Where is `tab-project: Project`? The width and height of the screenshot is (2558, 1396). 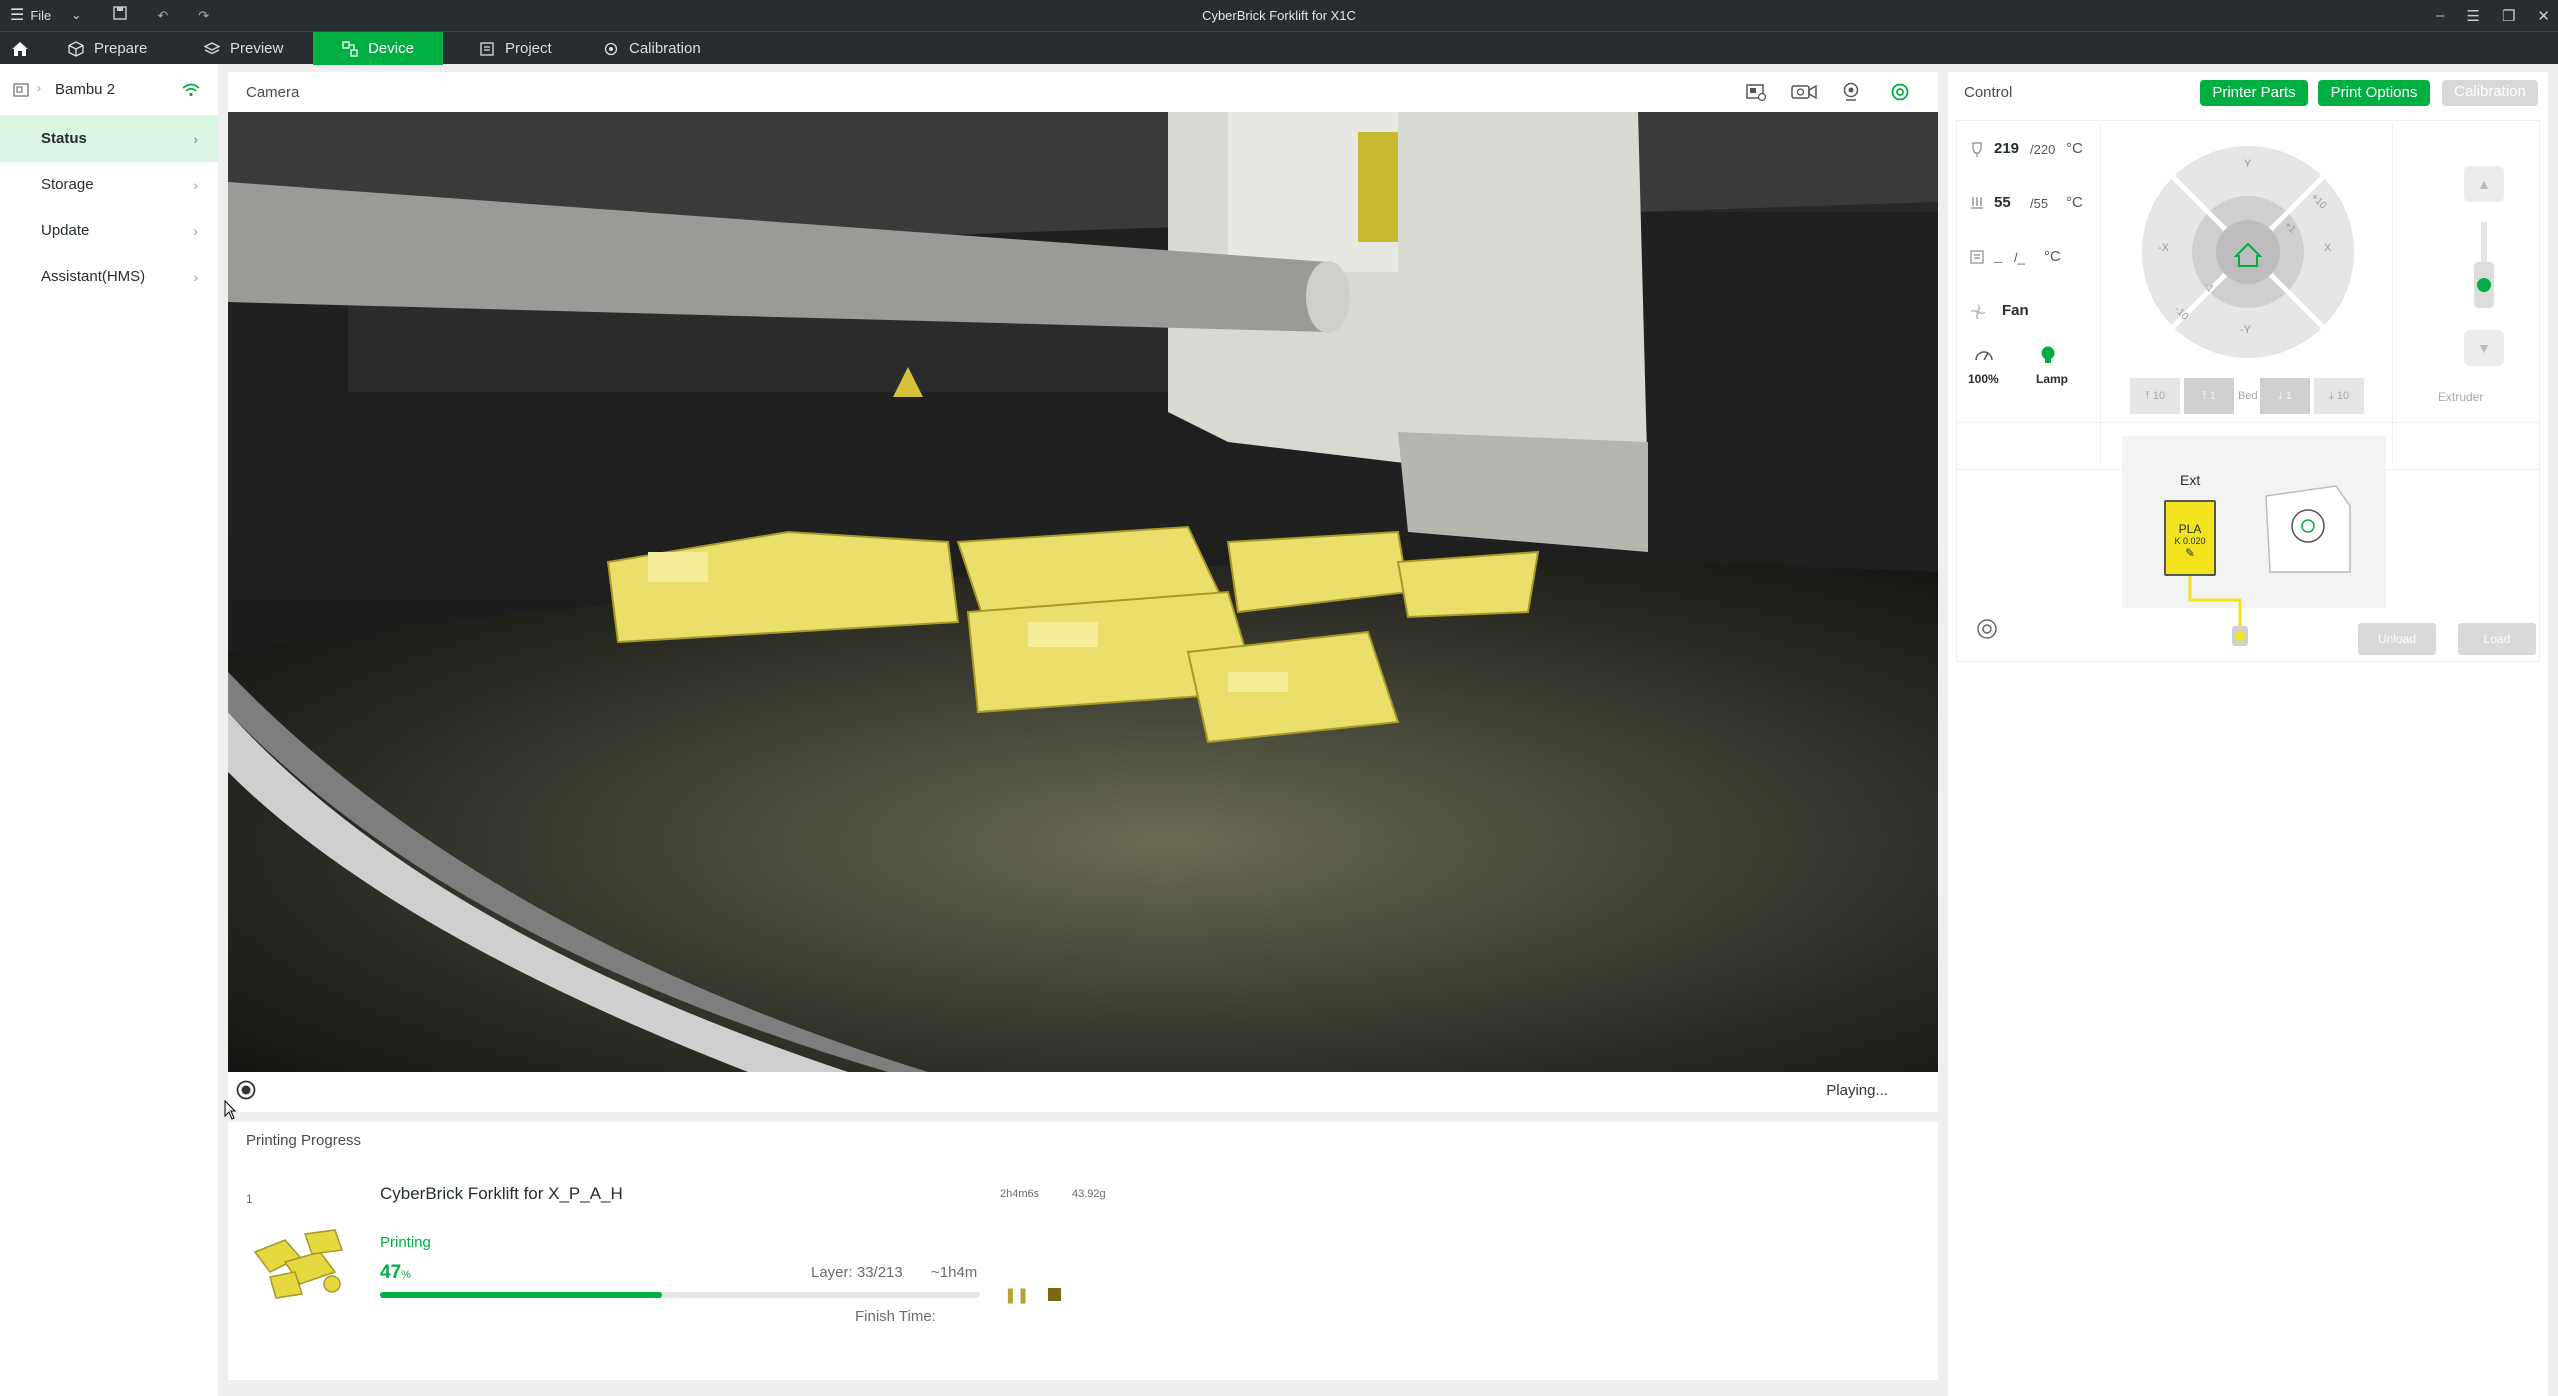 tab-project: Project is located at coordinates (515, 48).